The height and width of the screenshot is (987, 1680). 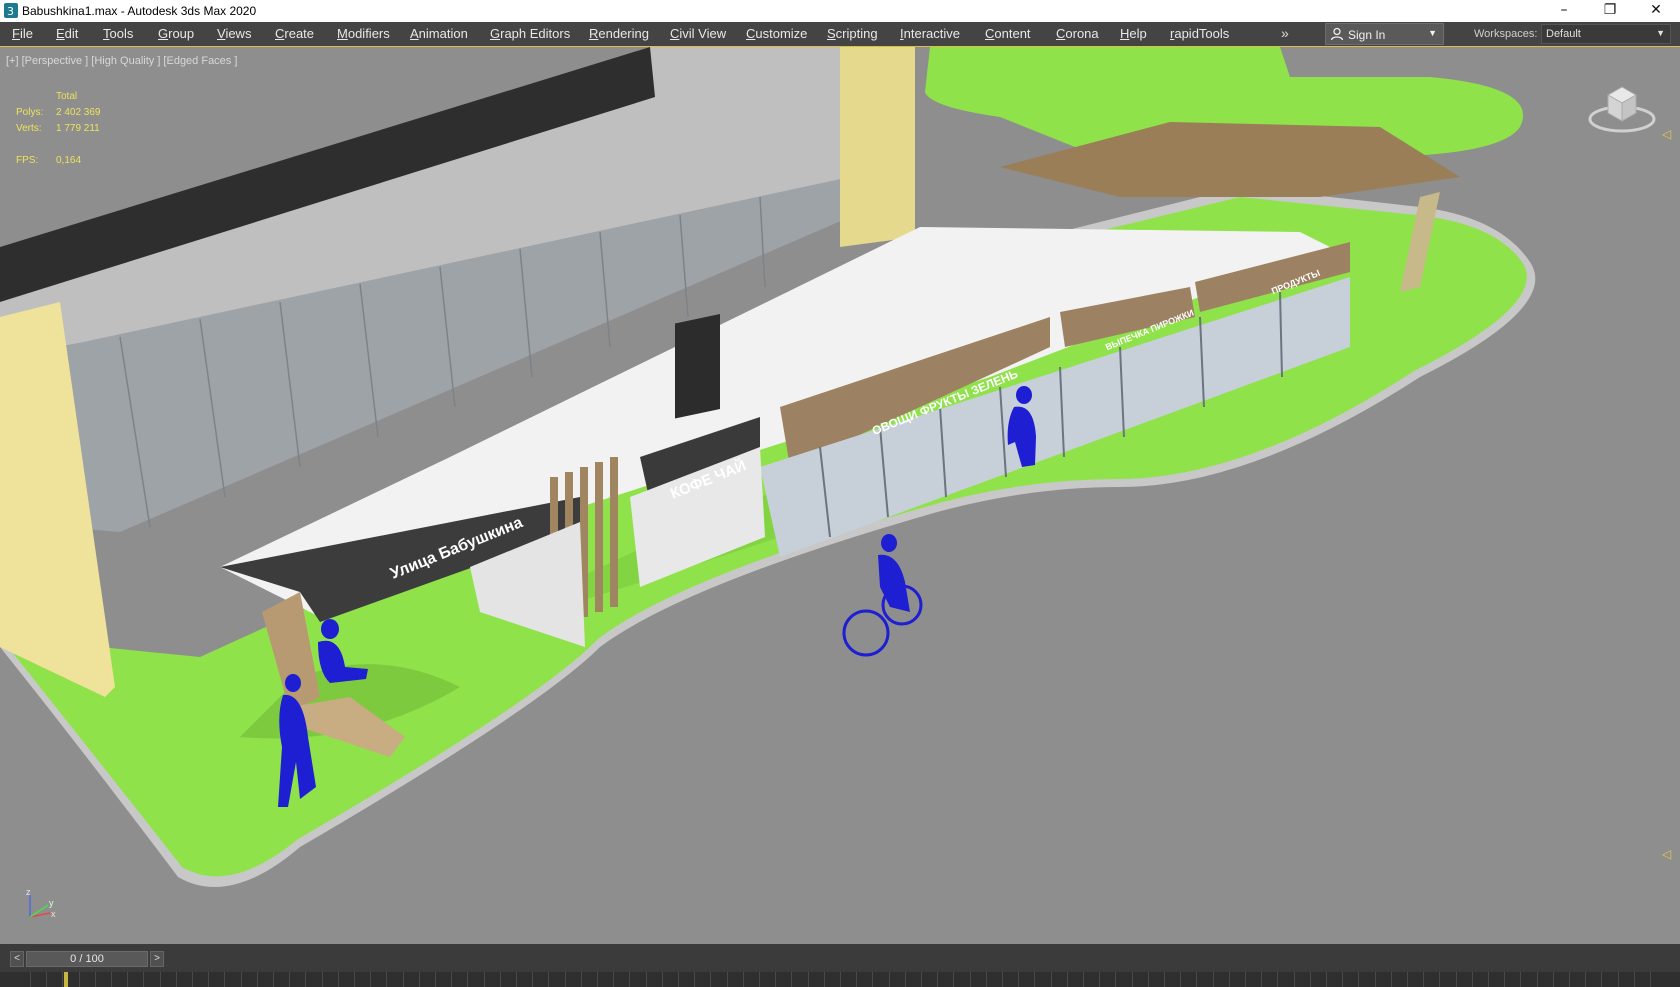 What do you see at coordinates (852, 33) in the screenshot?
I see `menu-scripting: Scripting` at bounding box center [852, 33].